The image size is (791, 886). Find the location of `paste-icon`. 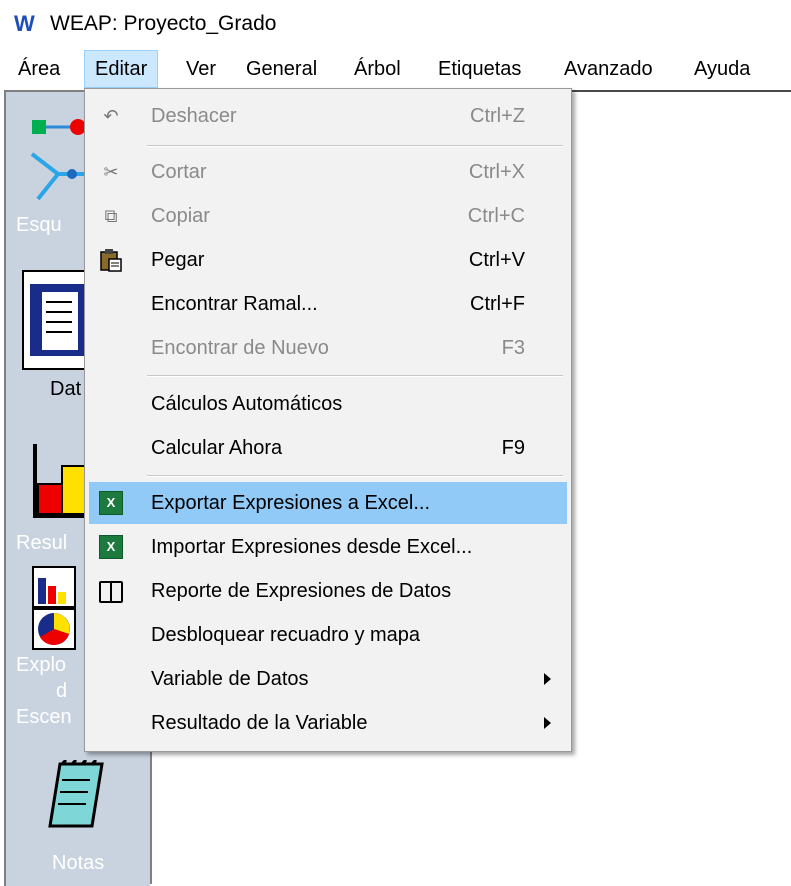

paste-icon is located at coordinates (111, 260).